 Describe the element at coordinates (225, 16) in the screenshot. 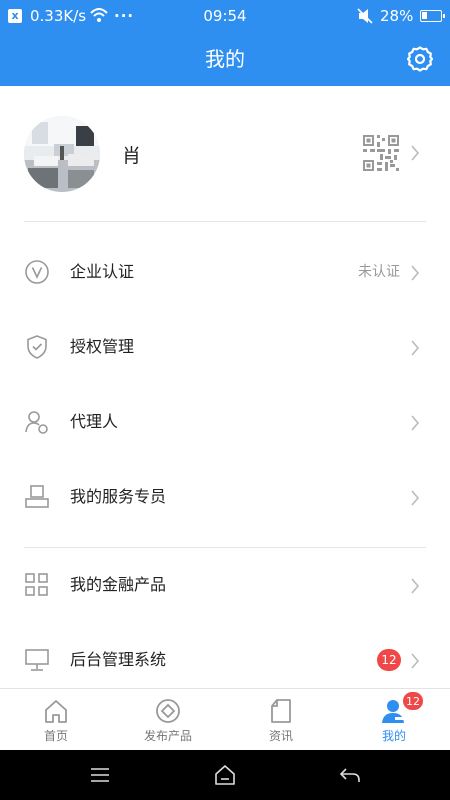

I see `status-bar: x 0.33K/s ··· 09:54 28%` at that location.